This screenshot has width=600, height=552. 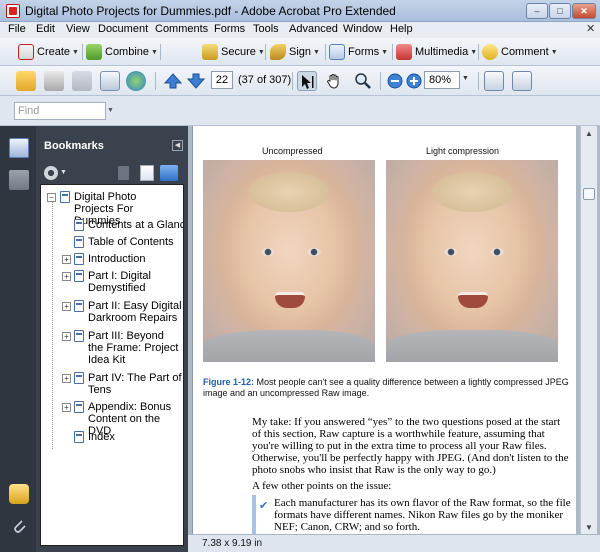 What do you see at coordinates (313, 29) in the screenshot?
I see `menu-advanced: Advanced` at bounding box center [313, 29].